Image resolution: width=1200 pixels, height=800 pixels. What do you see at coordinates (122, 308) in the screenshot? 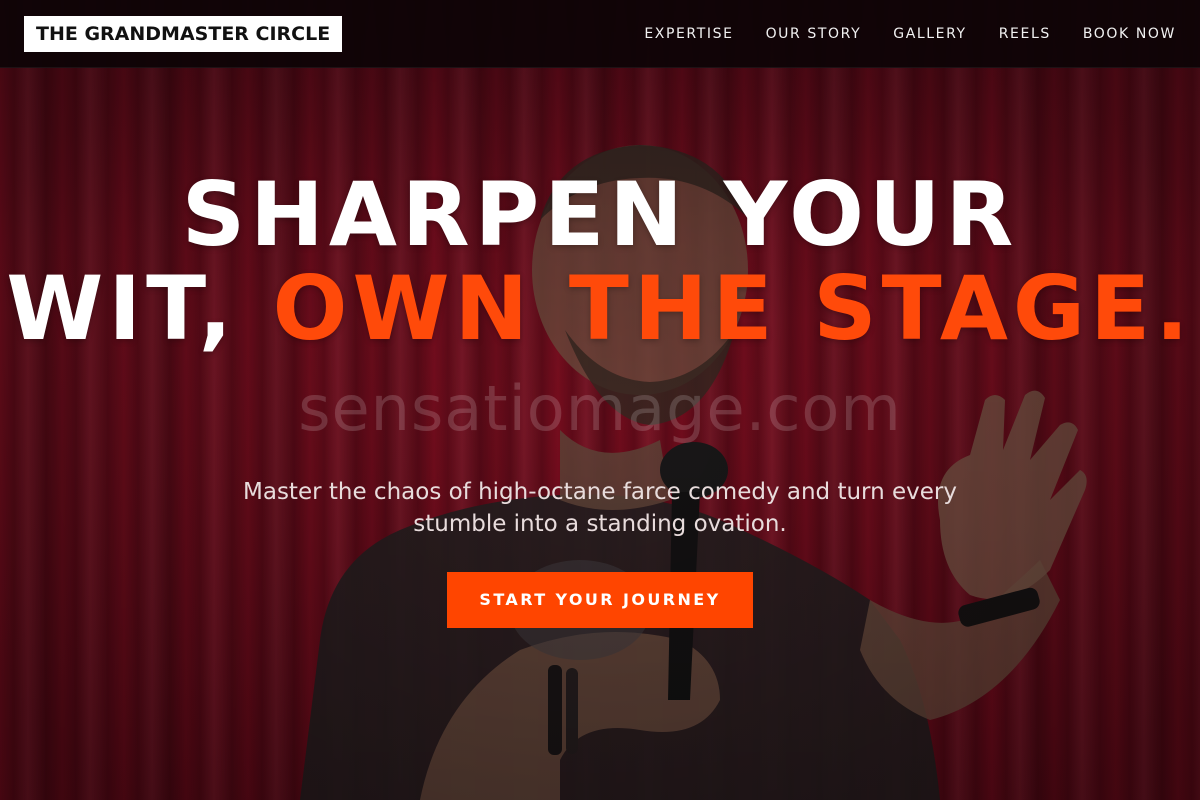
I see `headline-wit: WIT,` at bounding box center [122, 308].